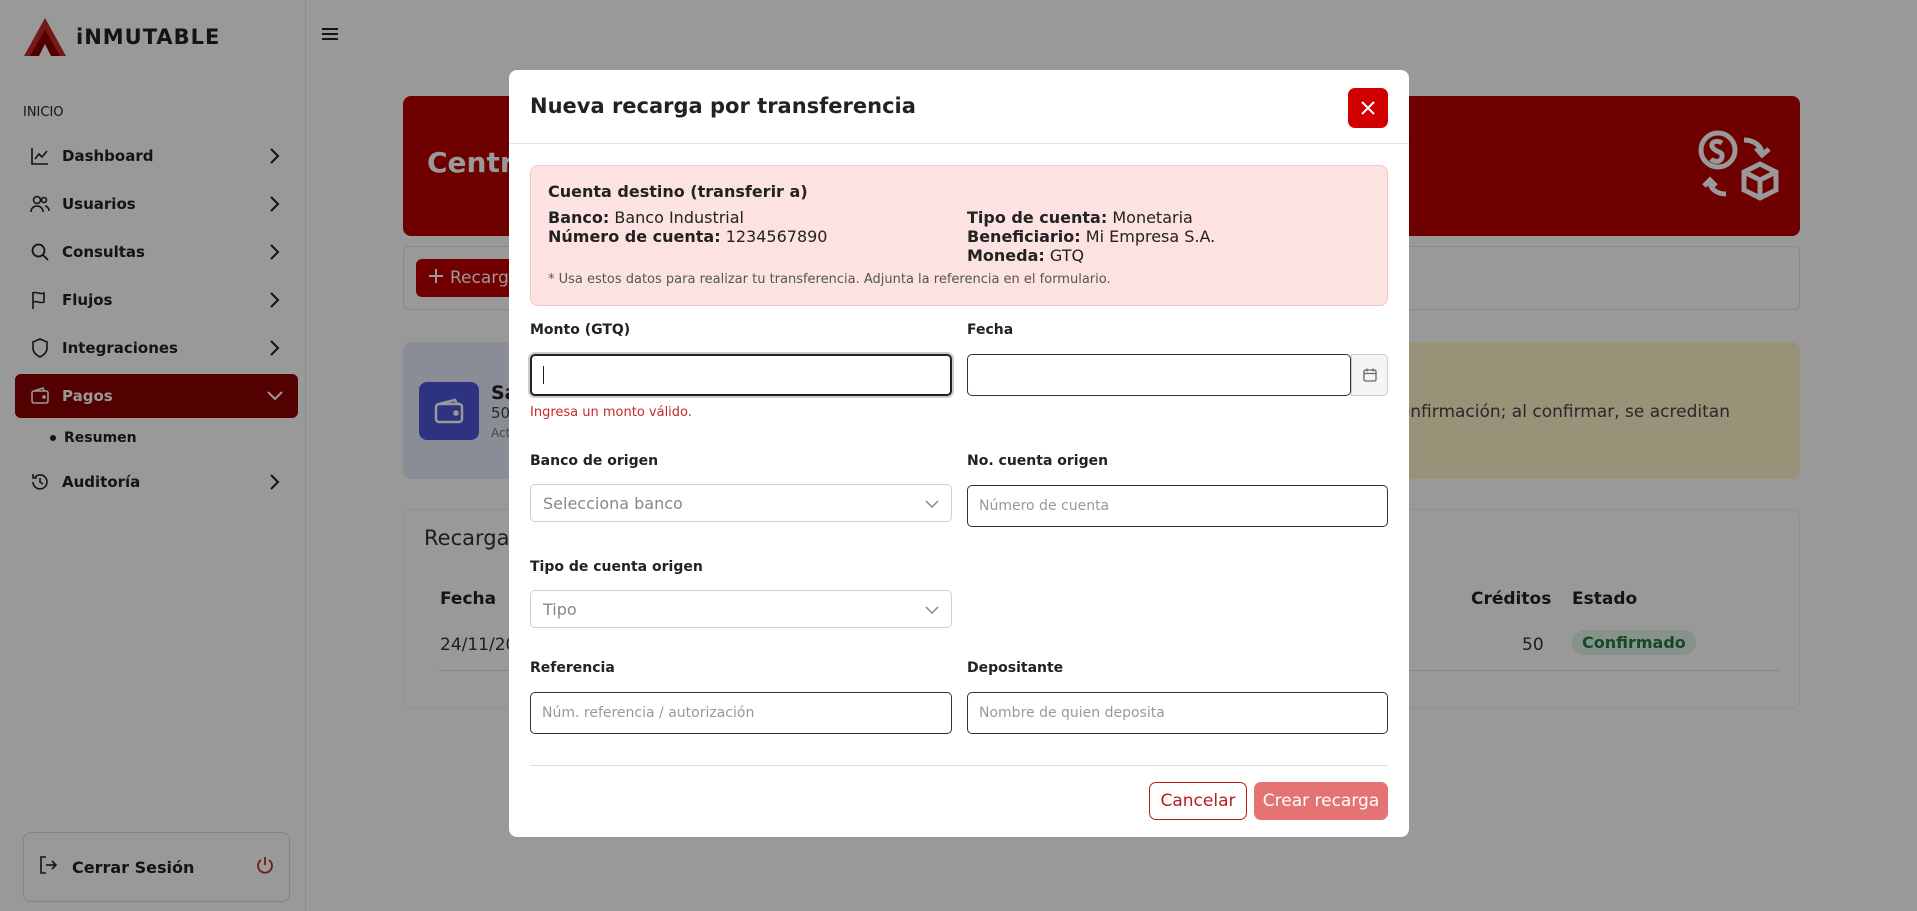 This screenshot has height=911, width=1917. Describe the element at coordinates (741, 609) in the screenshot. I see `source-account-type-select: Tipo` at that location.